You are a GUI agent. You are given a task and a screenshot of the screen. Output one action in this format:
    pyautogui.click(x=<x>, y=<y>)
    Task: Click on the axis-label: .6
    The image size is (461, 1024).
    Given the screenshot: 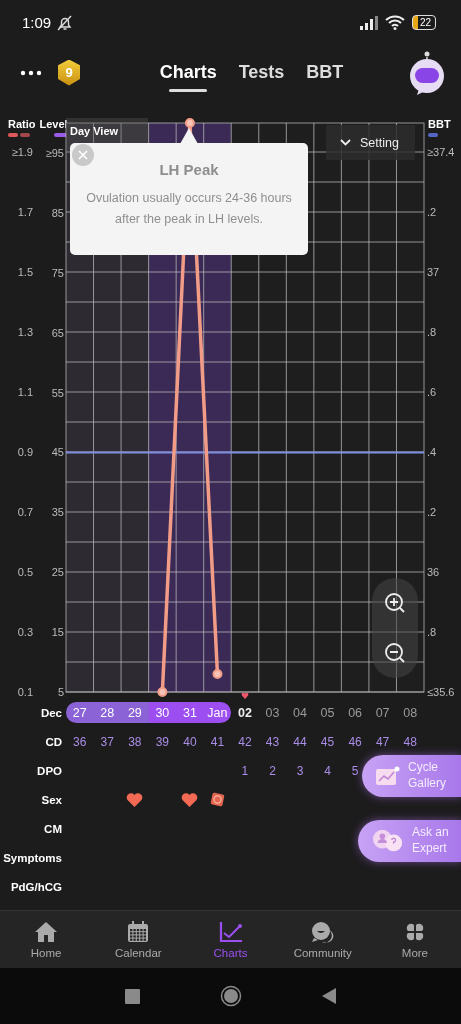 What is the action you would take?
    pyautogui.click(x=432, y=392)
    